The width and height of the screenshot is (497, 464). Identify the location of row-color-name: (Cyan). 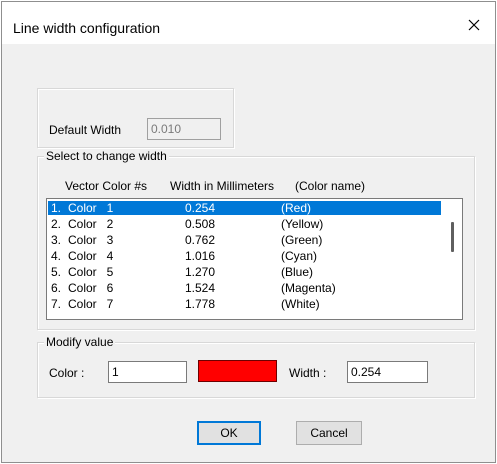
(299, 256).